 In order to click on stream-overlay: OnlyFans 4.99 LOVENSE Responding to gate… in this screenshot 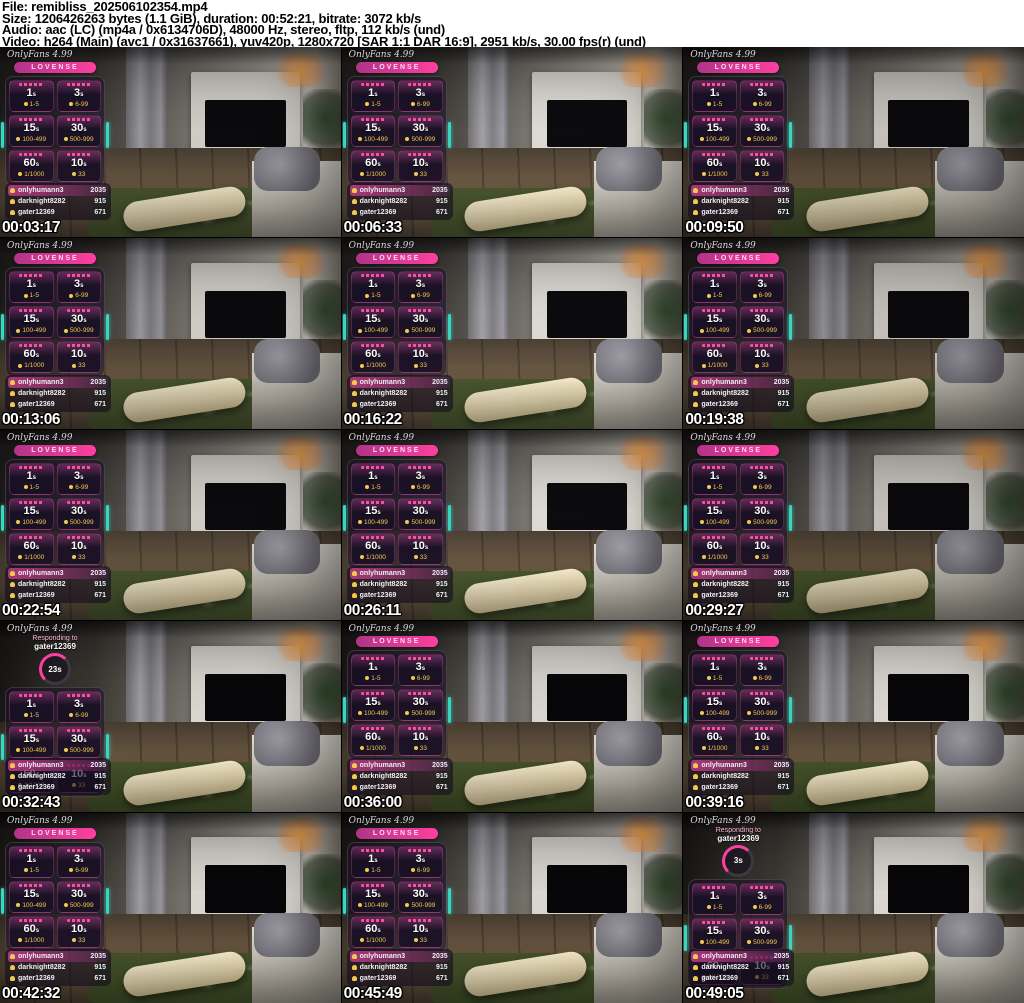, I will do `click(738, 118)`.